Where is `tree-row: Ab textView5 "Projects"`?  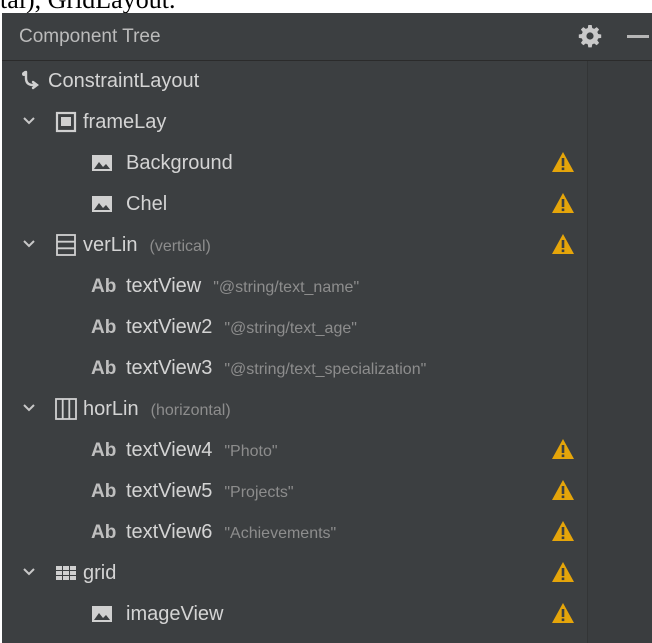 tree-row: Ab textView5 "Projects" is located at coordinates (294, 491).